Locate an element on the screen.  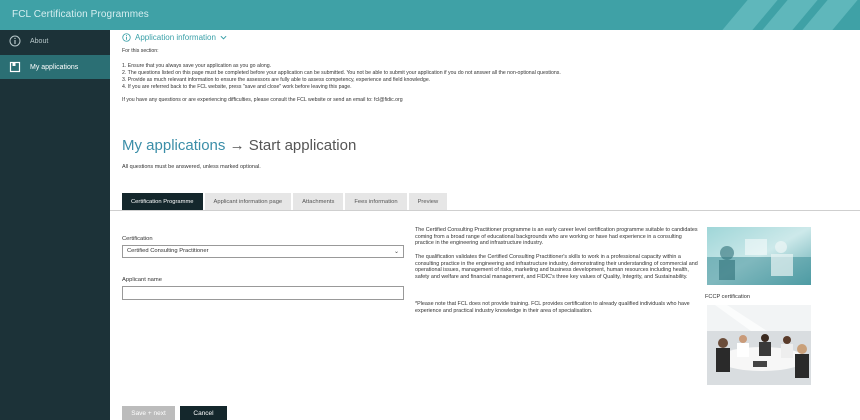
breadcrumb-my-applications: My applications is located at coordinates (173, 145).